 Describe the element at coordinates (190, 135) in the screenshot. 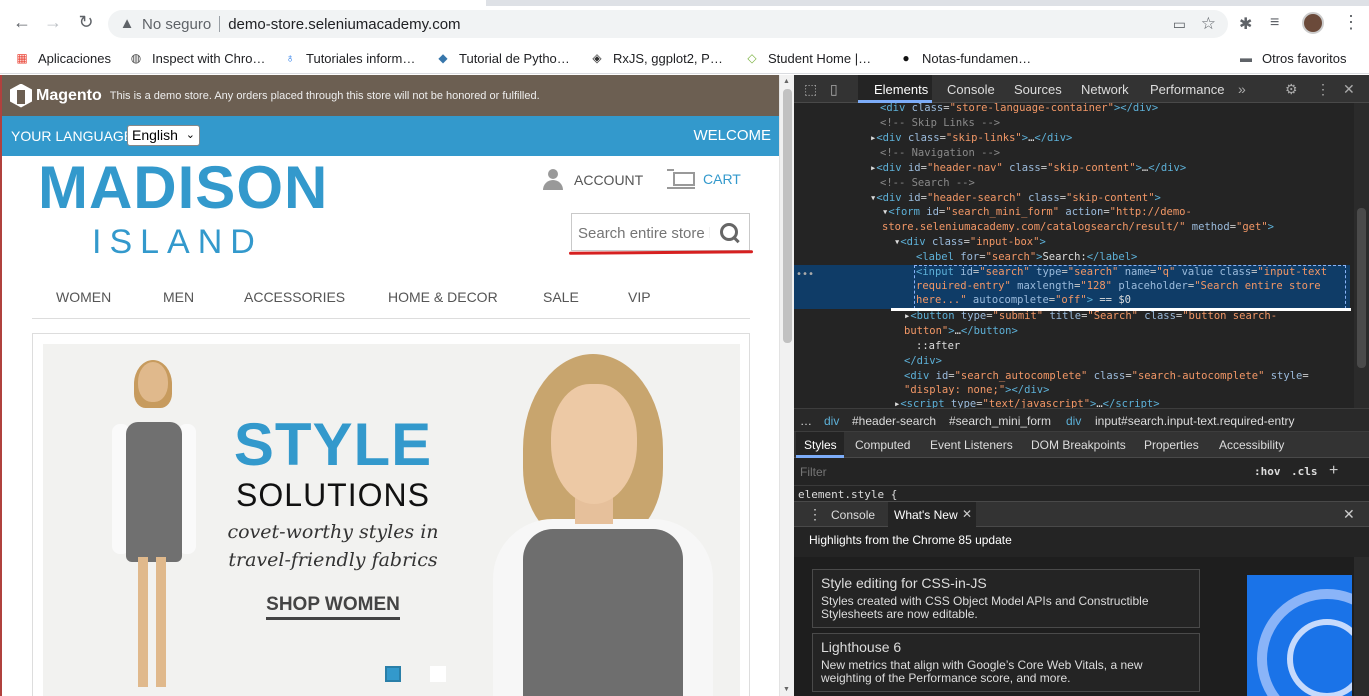

I see `chevron-down-icon: ⌄` at that location.